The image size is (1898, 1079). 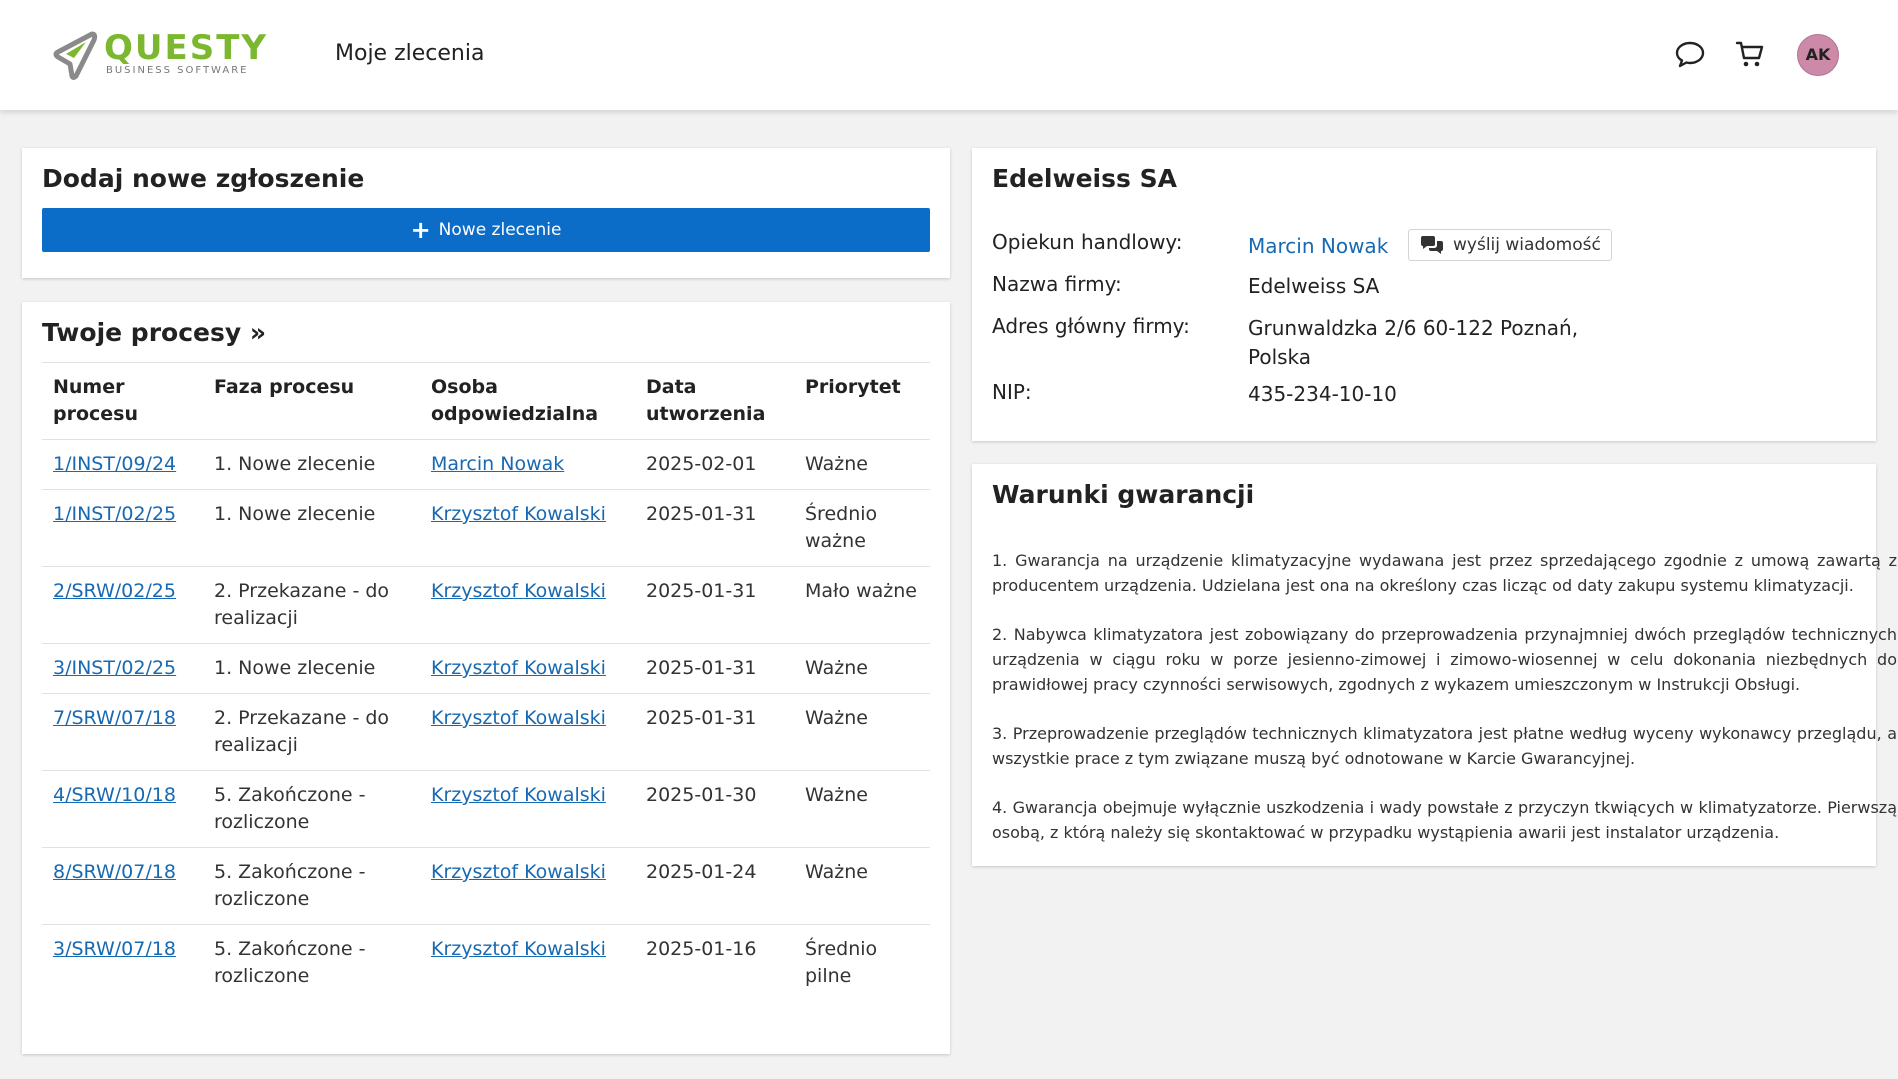 I want to click on column-header: Priorytet, so click(x=862, y=401).